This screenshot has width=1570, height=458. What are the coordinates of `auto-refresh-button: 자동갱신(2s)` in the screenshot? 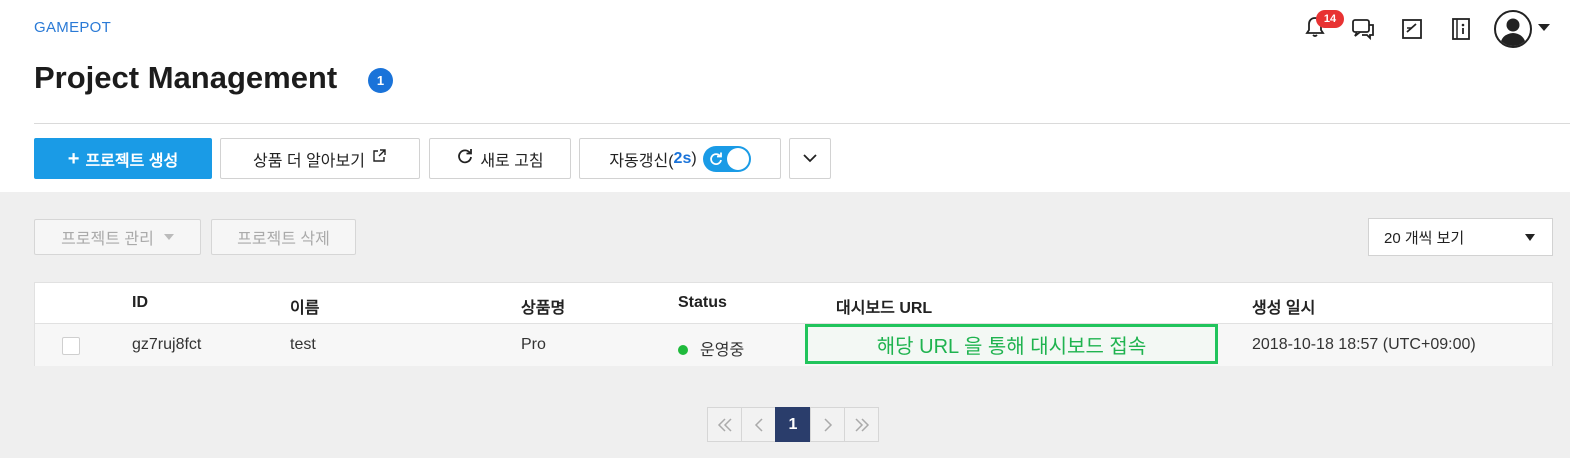 It's located at (680, 158).